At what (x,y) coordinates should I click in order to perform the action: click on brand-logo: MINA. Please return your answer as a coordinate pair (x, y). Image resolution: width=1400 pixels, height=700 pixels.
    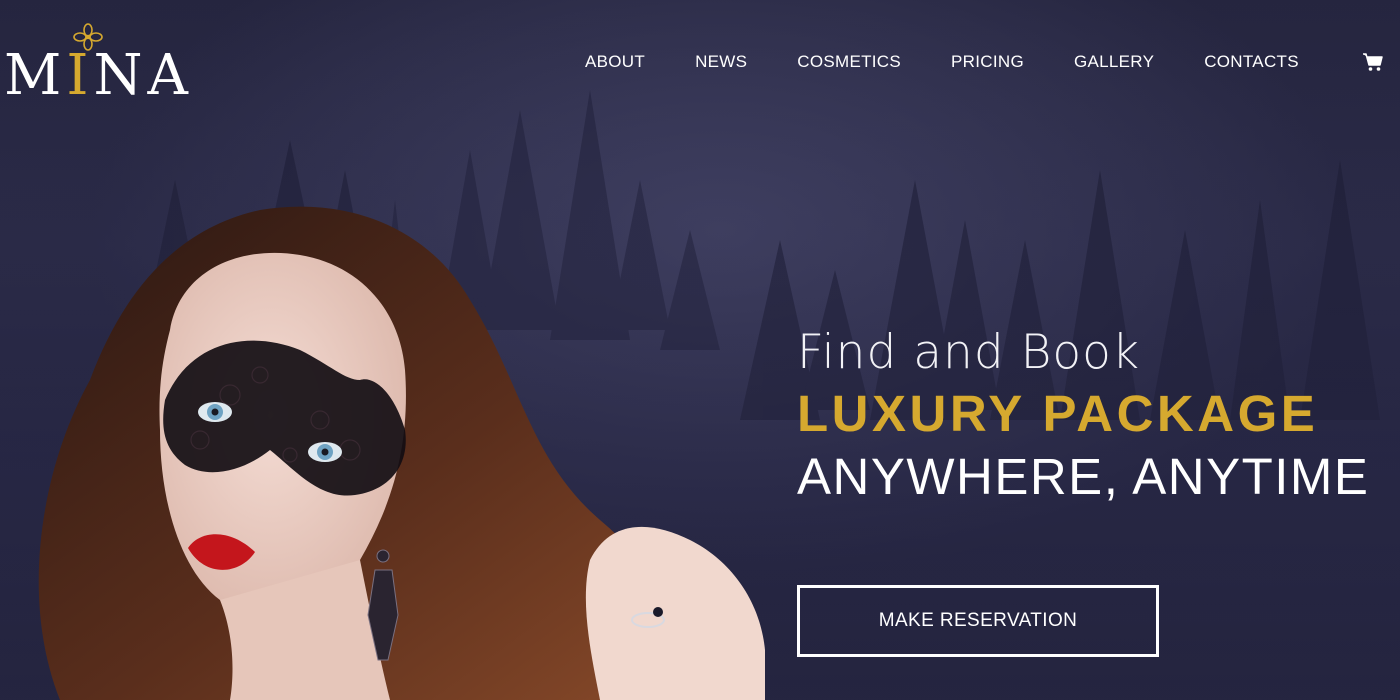
    Looking at the image, I should click on (109, 64).